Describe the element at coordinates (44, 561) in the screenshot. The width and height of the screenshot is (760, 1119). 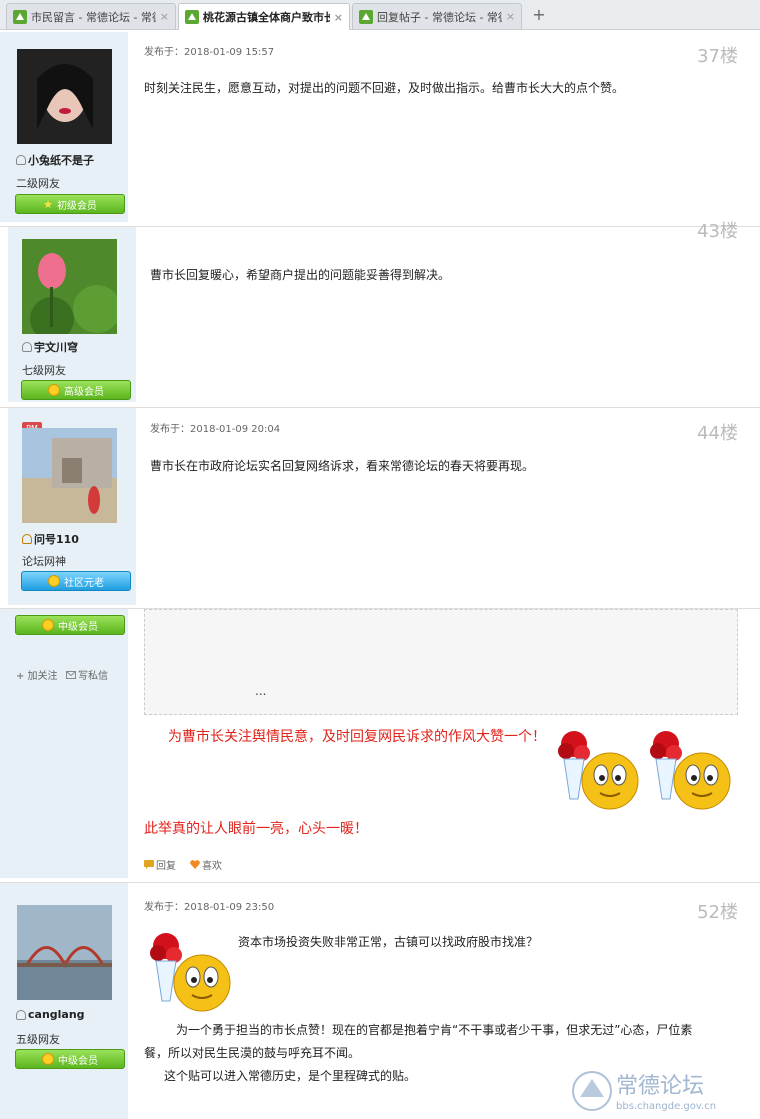
I see `user-level: 论坛网神` at that location.